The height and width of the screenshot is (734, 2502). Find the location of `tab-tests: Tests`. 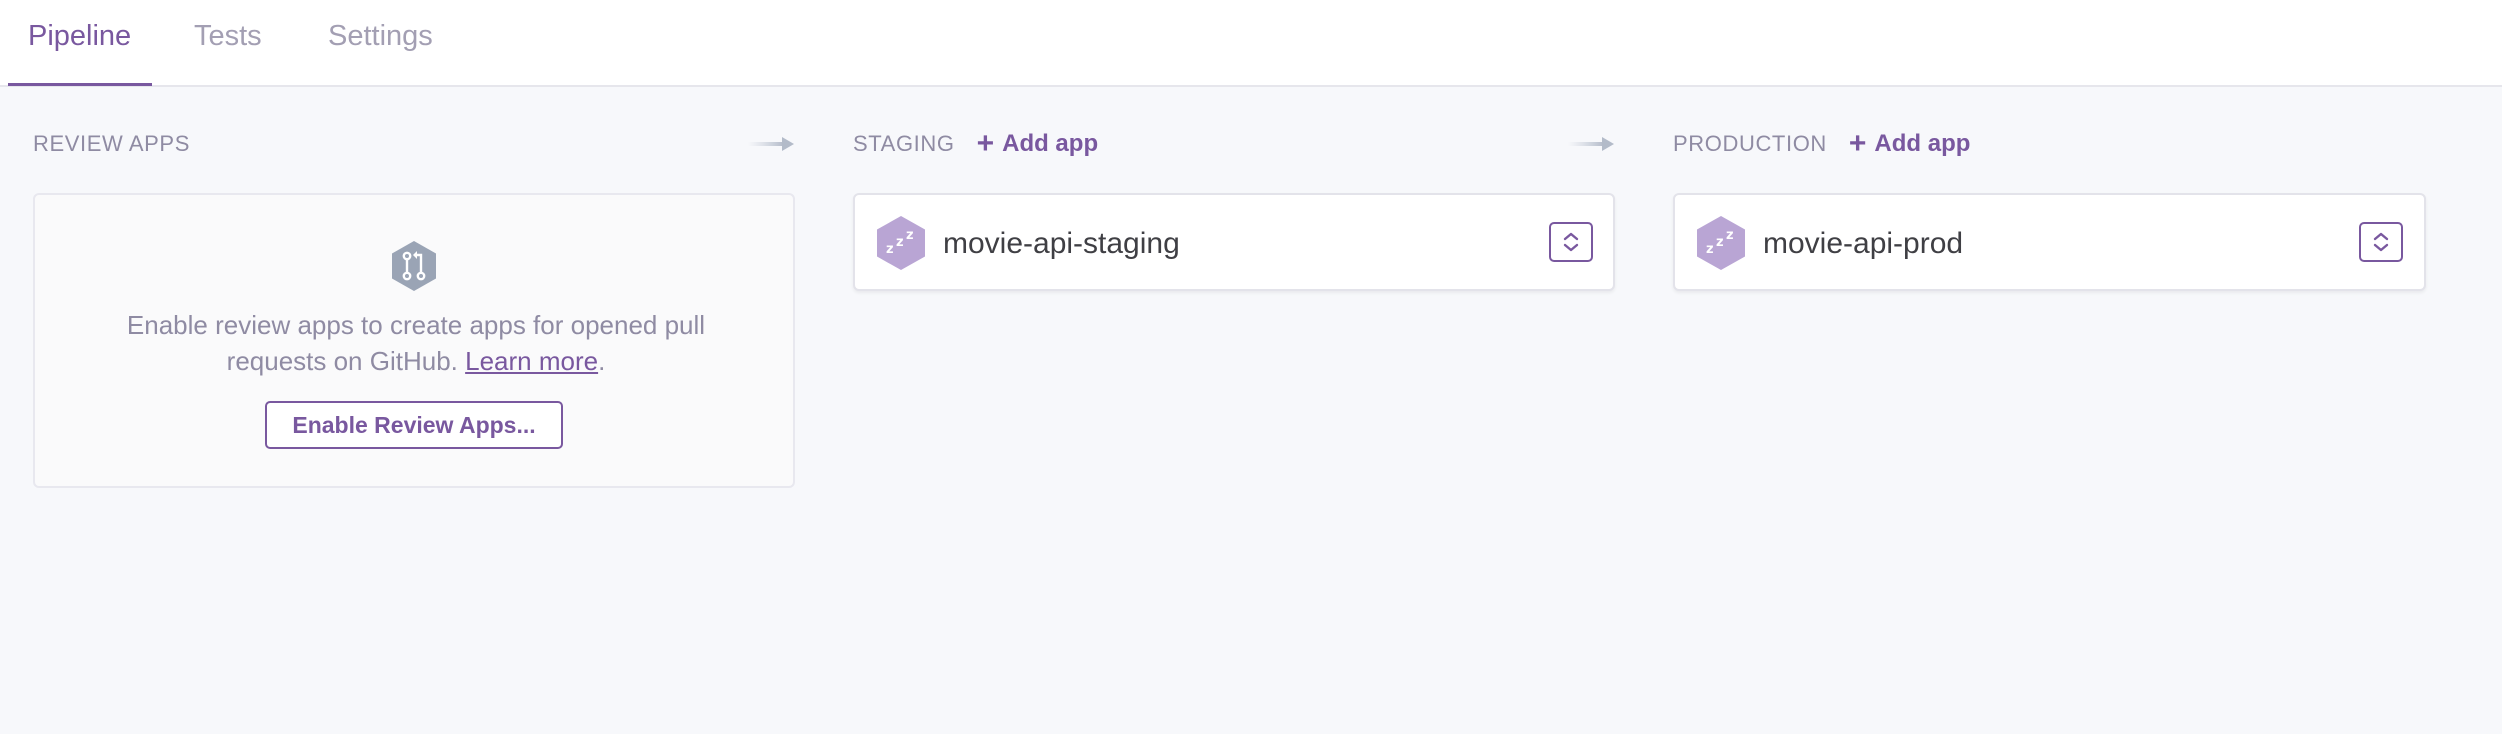

tab-tests: Tests is located at coordinates (228, 36).